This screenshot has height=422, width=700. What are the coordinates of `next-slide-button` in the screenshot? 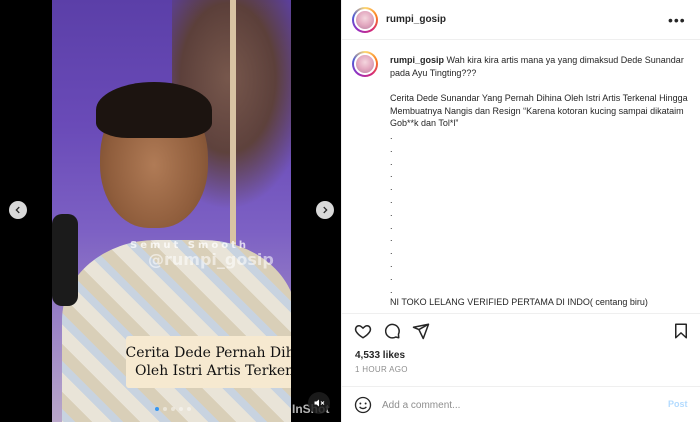 It's located at (325, 210).